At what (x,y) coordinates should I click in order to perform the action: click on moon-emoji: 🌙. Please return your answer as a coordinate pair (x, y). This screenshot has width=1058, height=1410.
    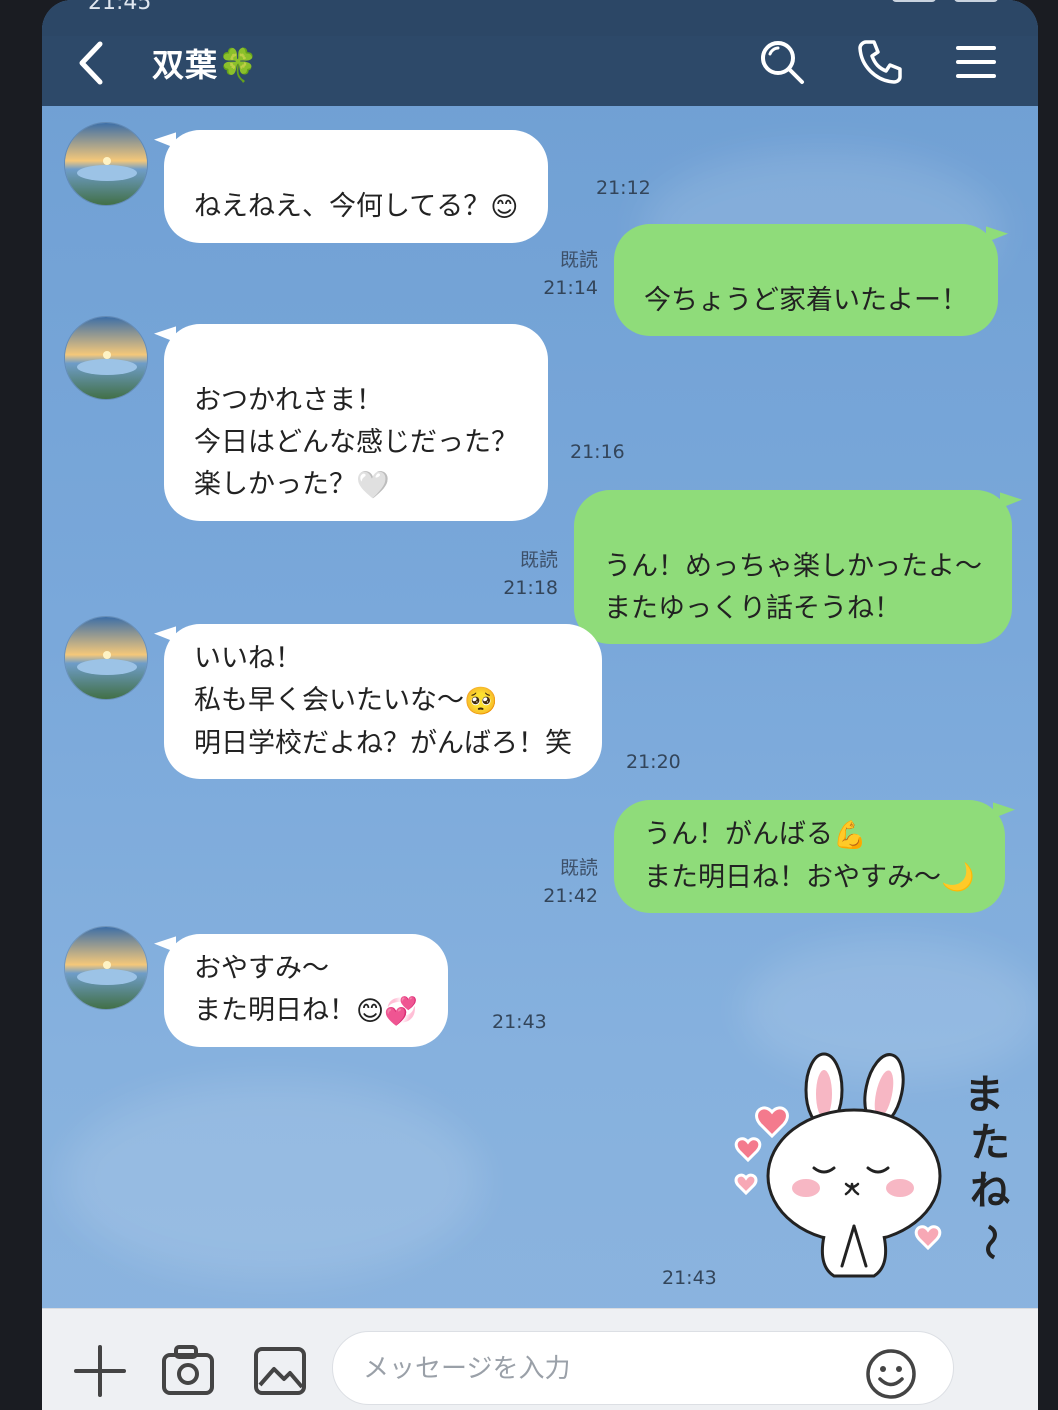
    Looking at the image, I should click on (958, 877).